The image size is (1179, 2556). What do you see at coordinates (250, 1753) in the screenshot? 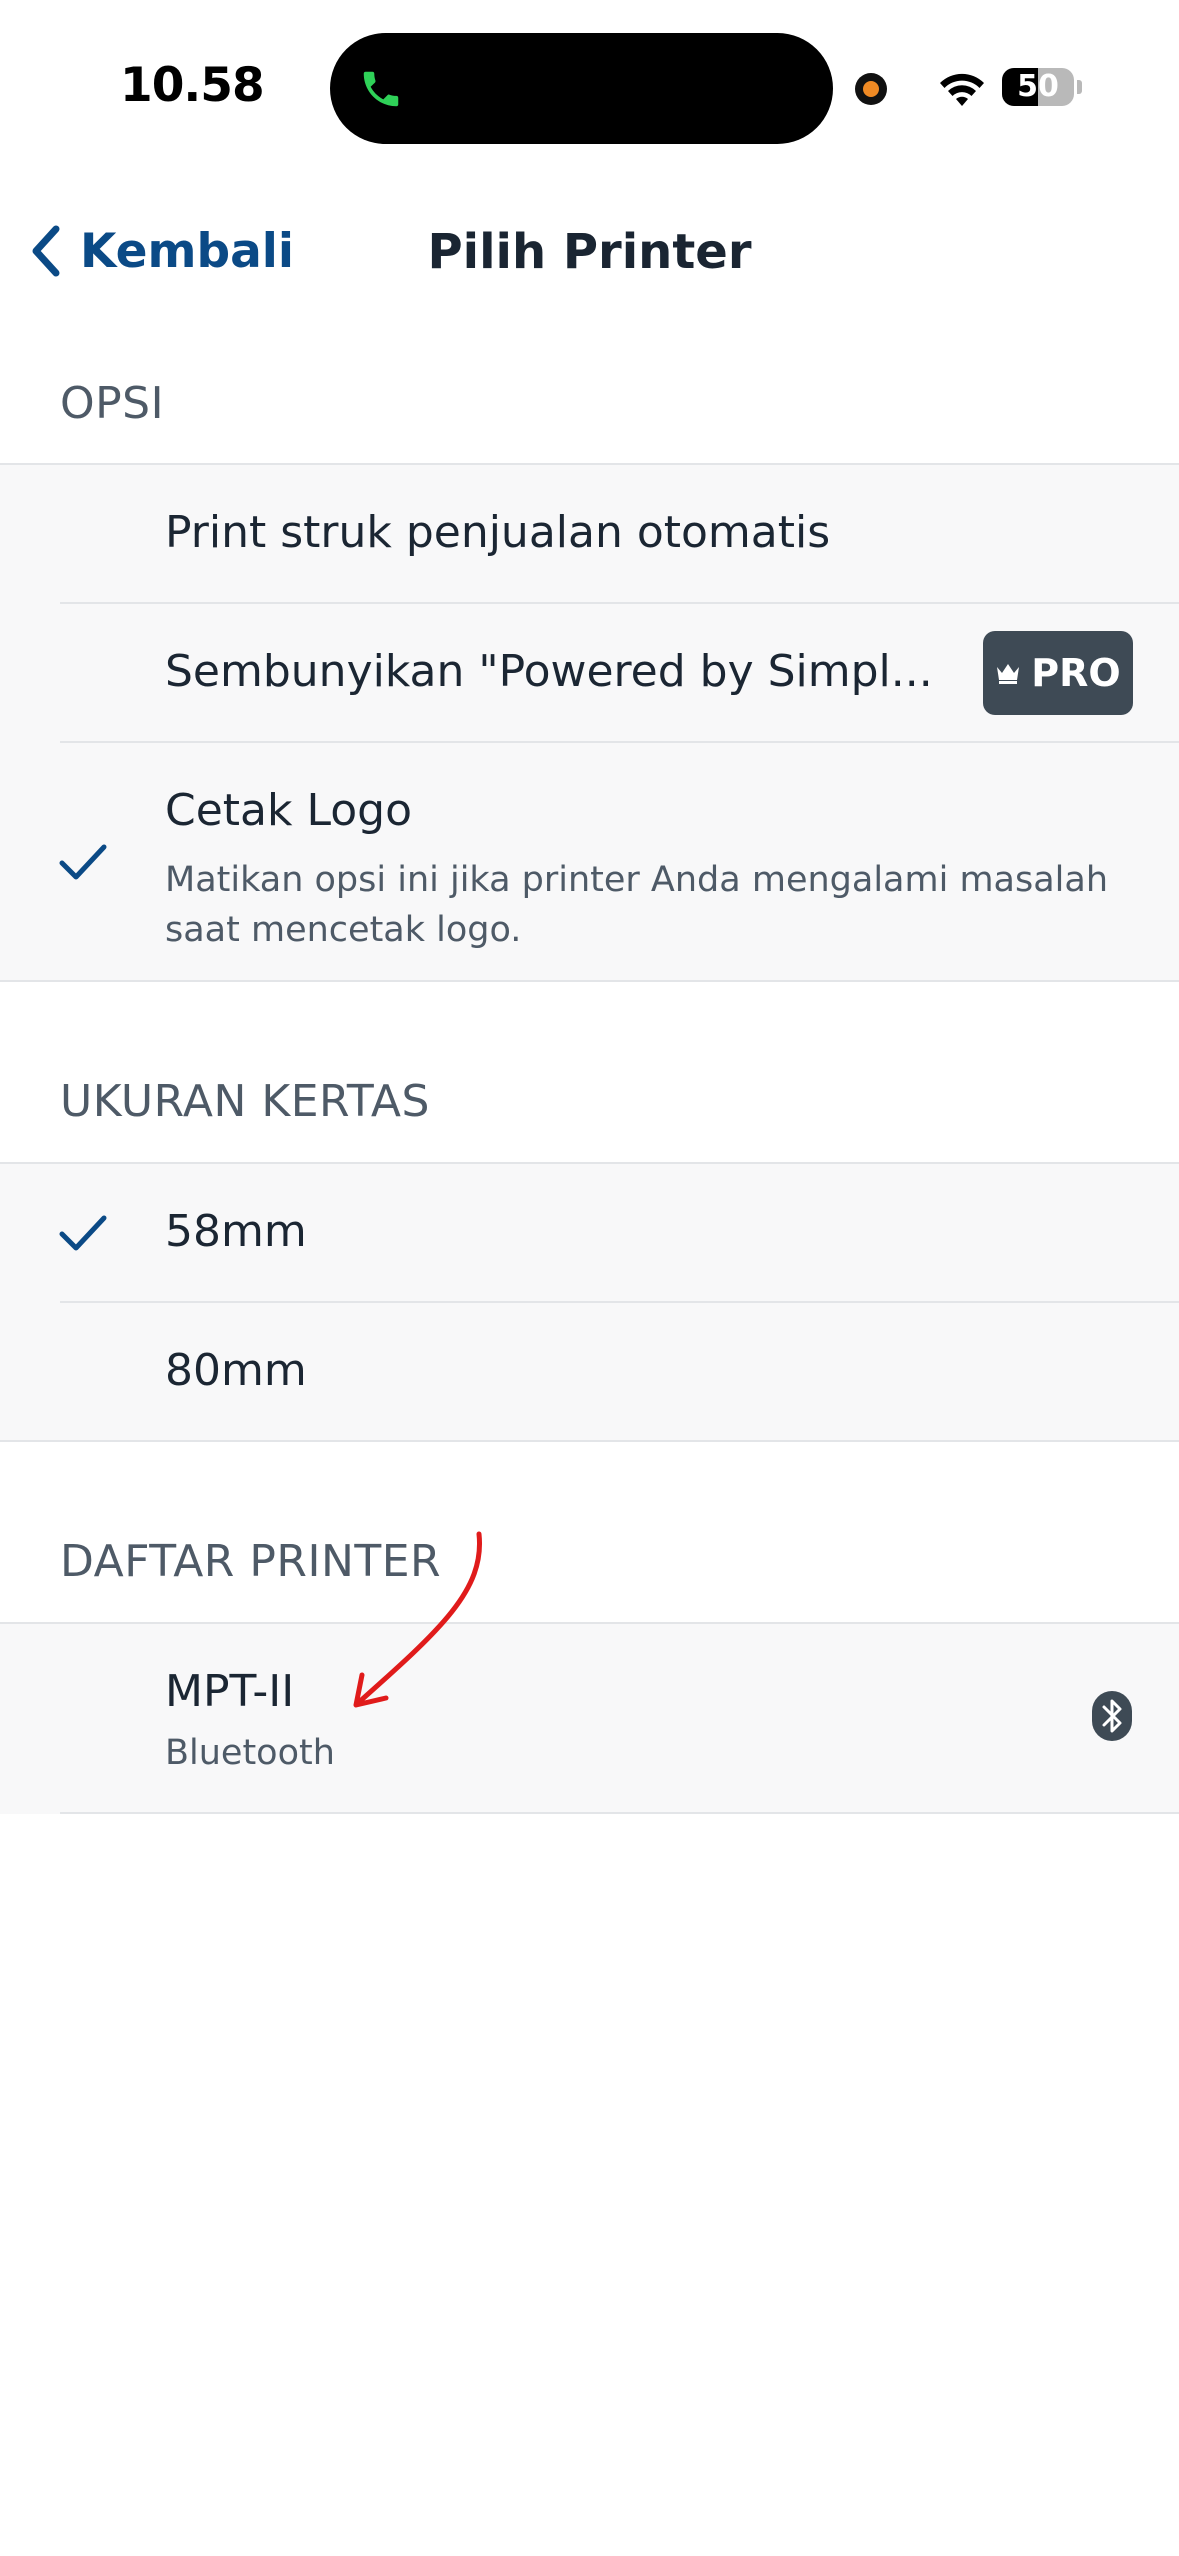
I see `printer-connection-type: Bluetooth` at bounding box center [250, 1753].